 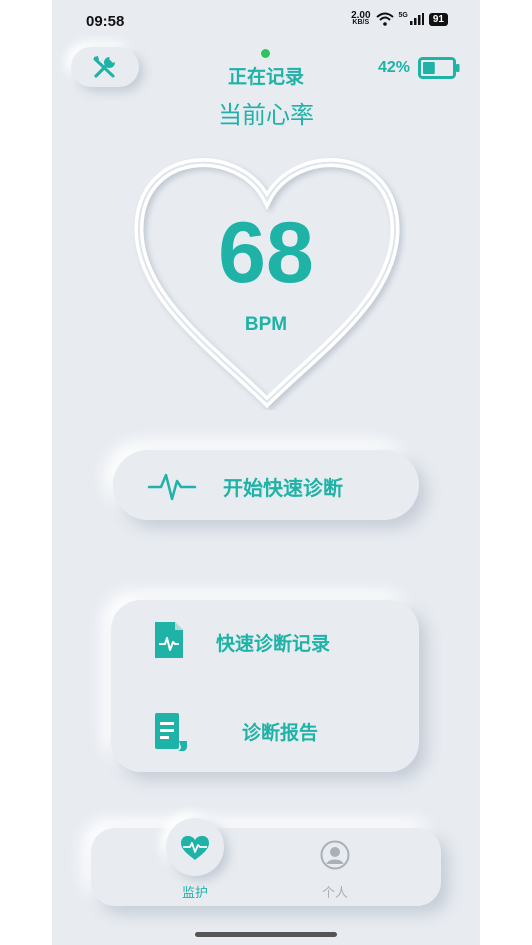 I want to click on tab-monitor-label: 监护, so click(x=194, y=893).